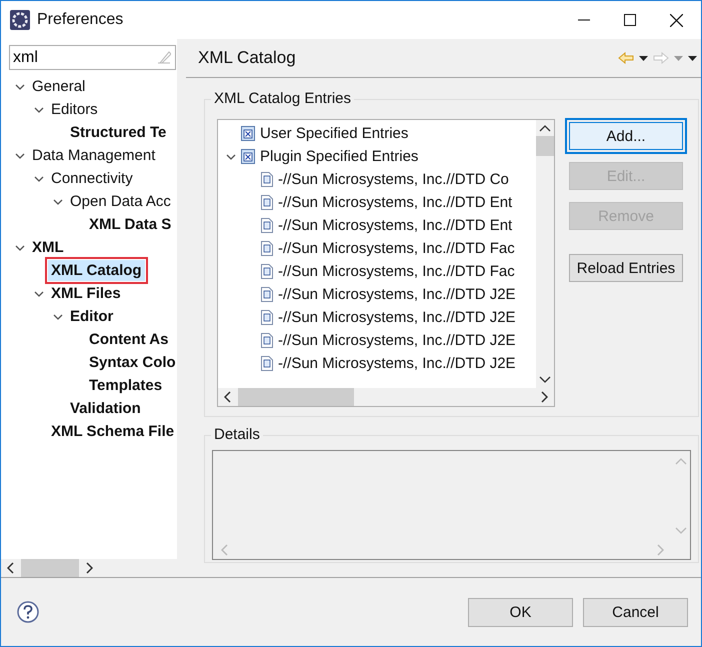  I want to click on tree-item: Data Management, so click(93, 155).